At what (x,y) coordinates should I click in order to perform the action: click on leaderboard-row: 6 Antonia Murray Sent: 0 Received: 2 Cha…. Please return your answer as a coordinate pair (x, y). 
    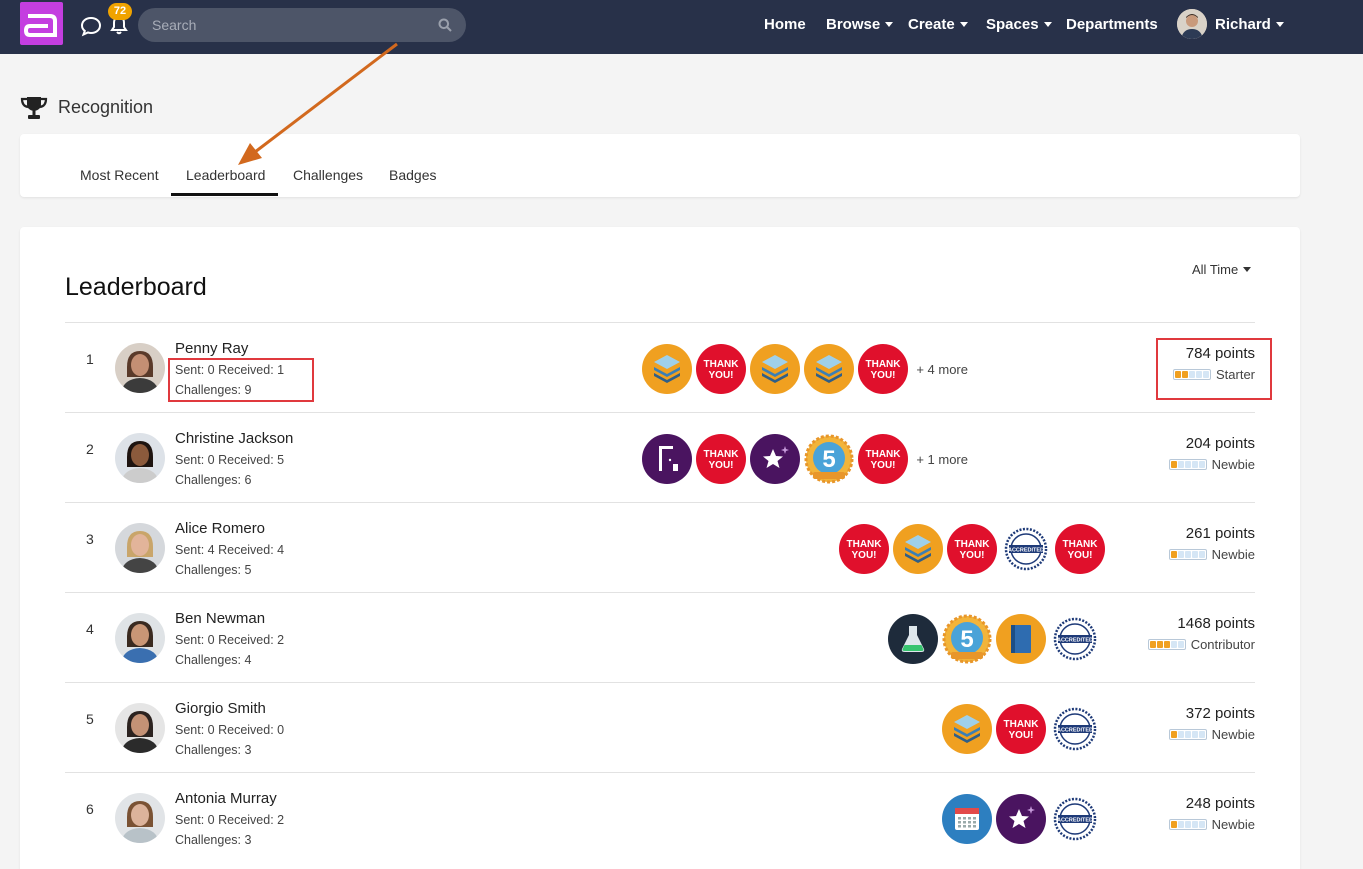
    Looking at the image, I should click on (660, 817).